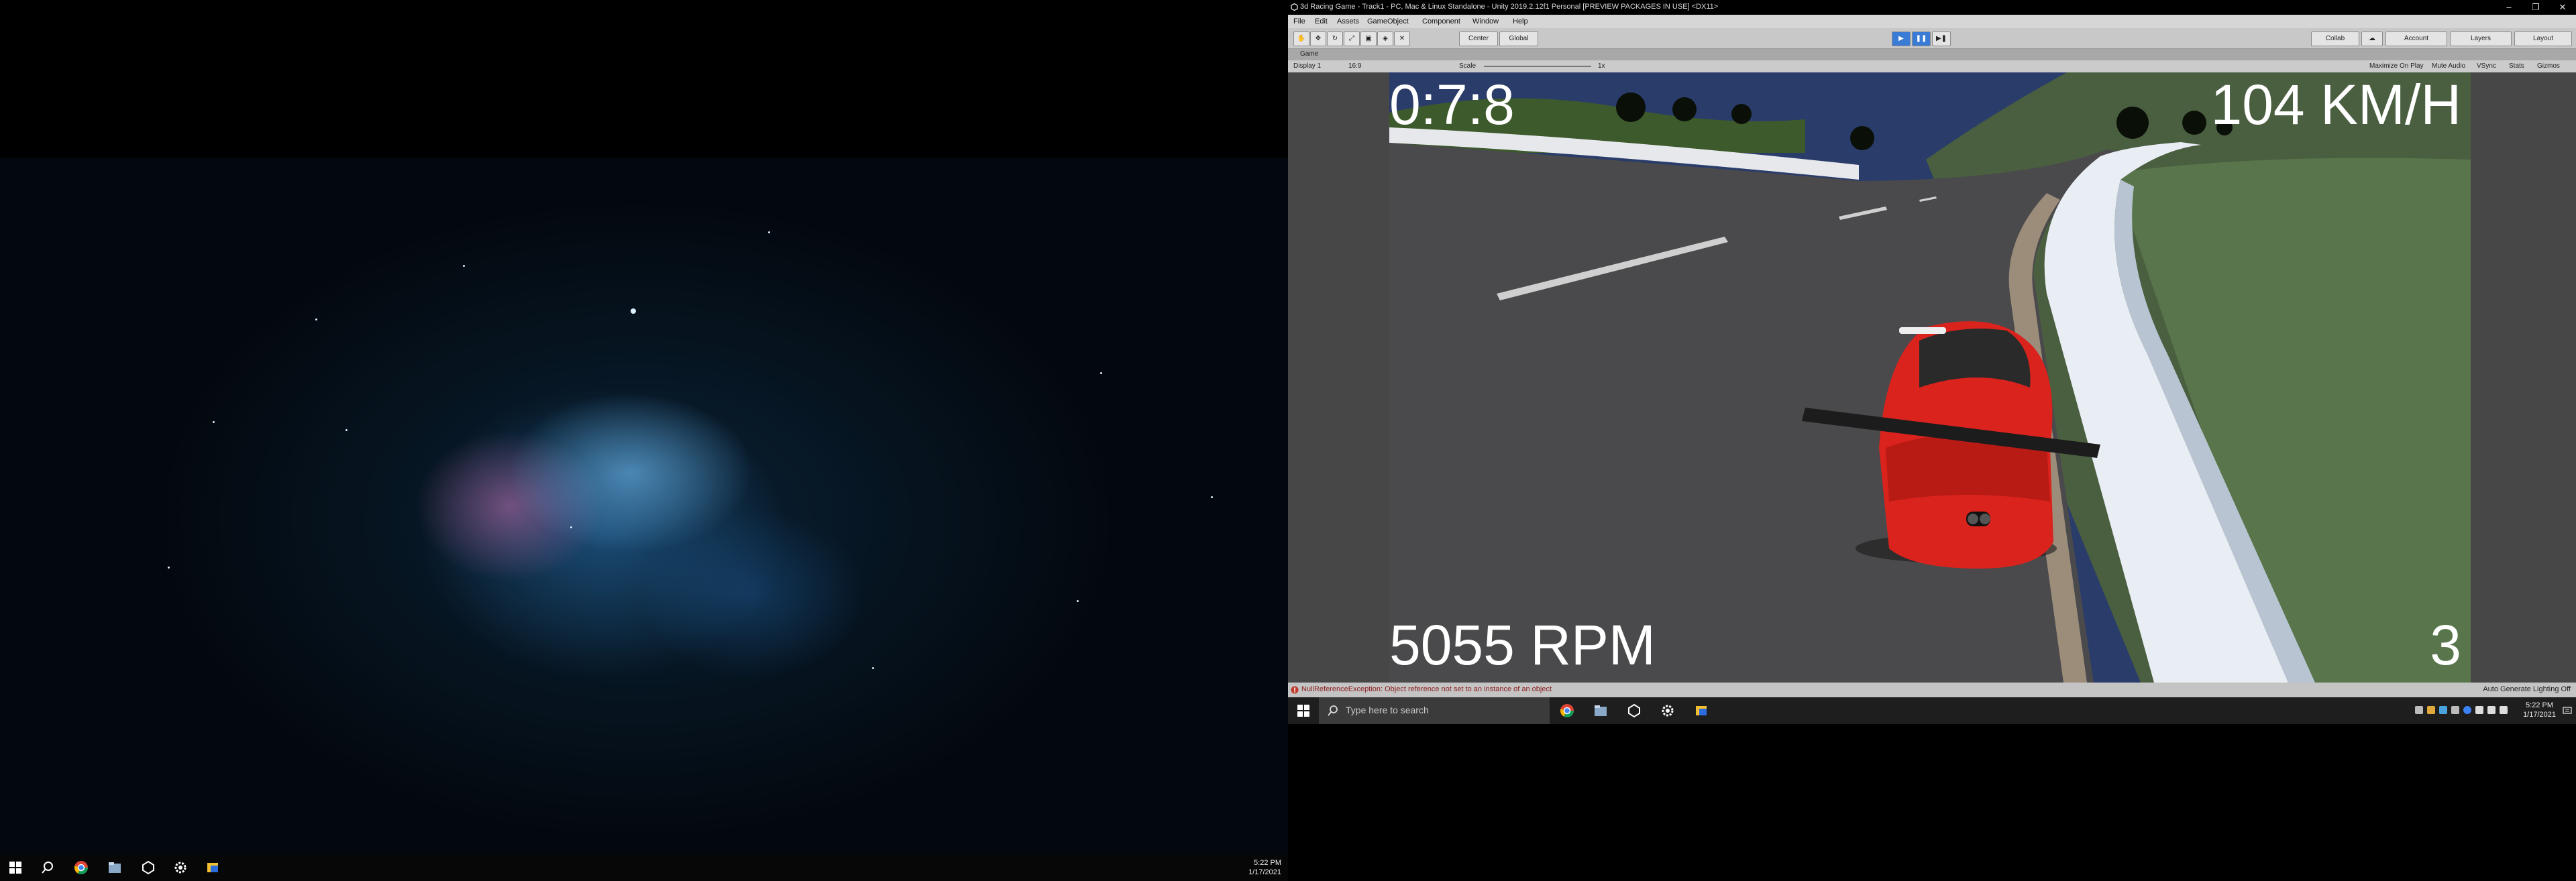  I want to click on search-placeholder: Type here to search, so click(1387, 710).